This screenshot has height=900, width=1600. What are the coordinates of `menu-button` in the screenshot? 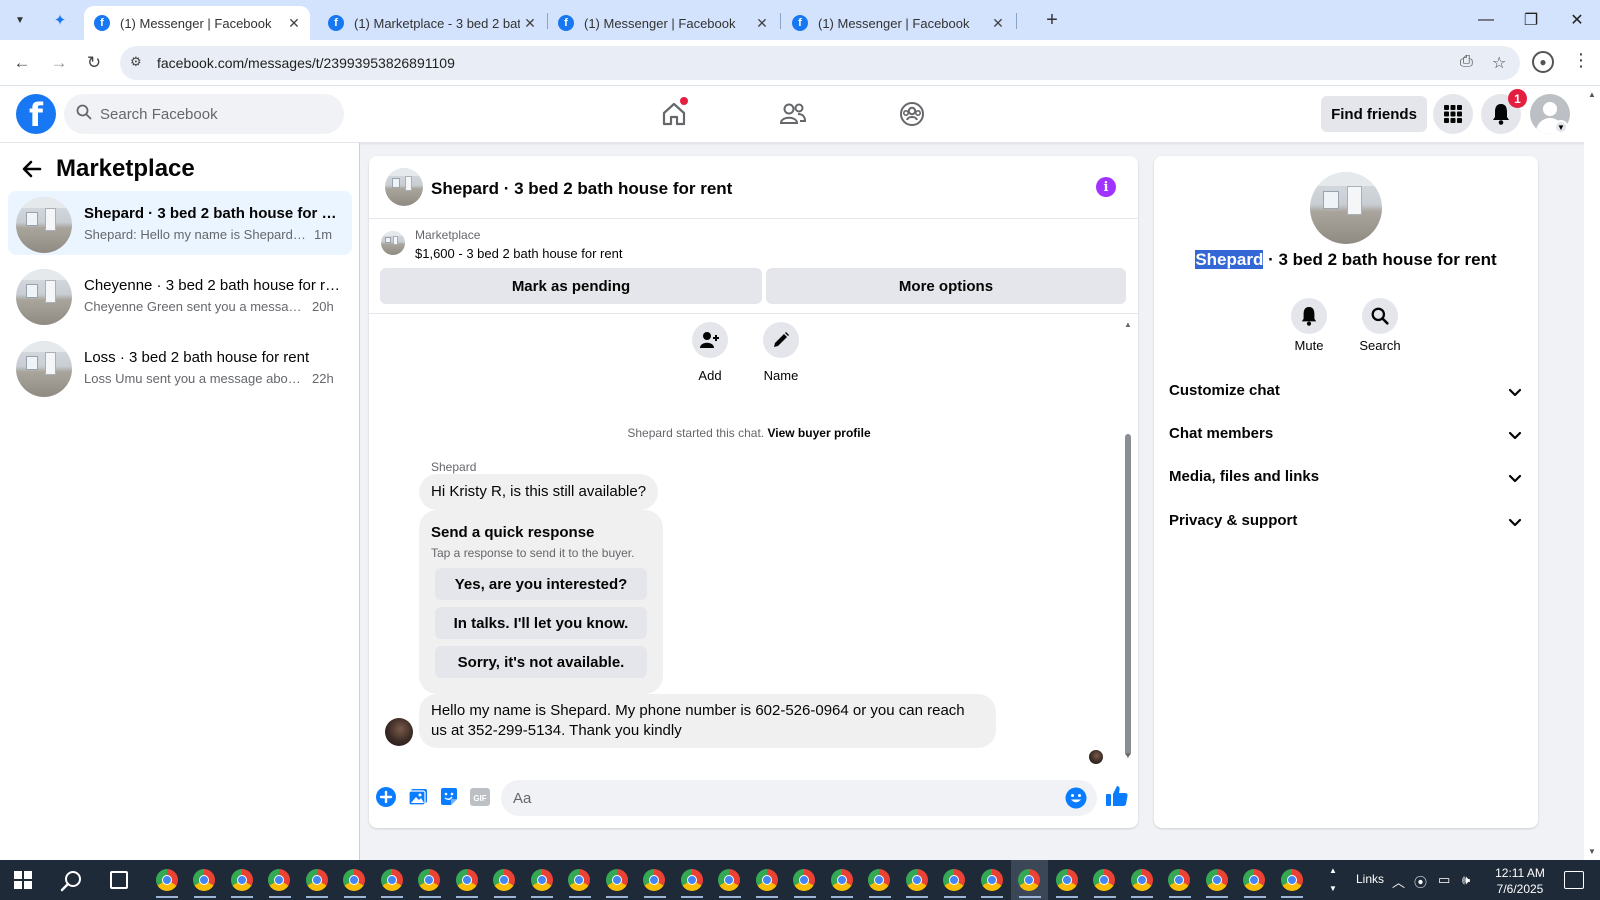 It's located at (1453, 114).